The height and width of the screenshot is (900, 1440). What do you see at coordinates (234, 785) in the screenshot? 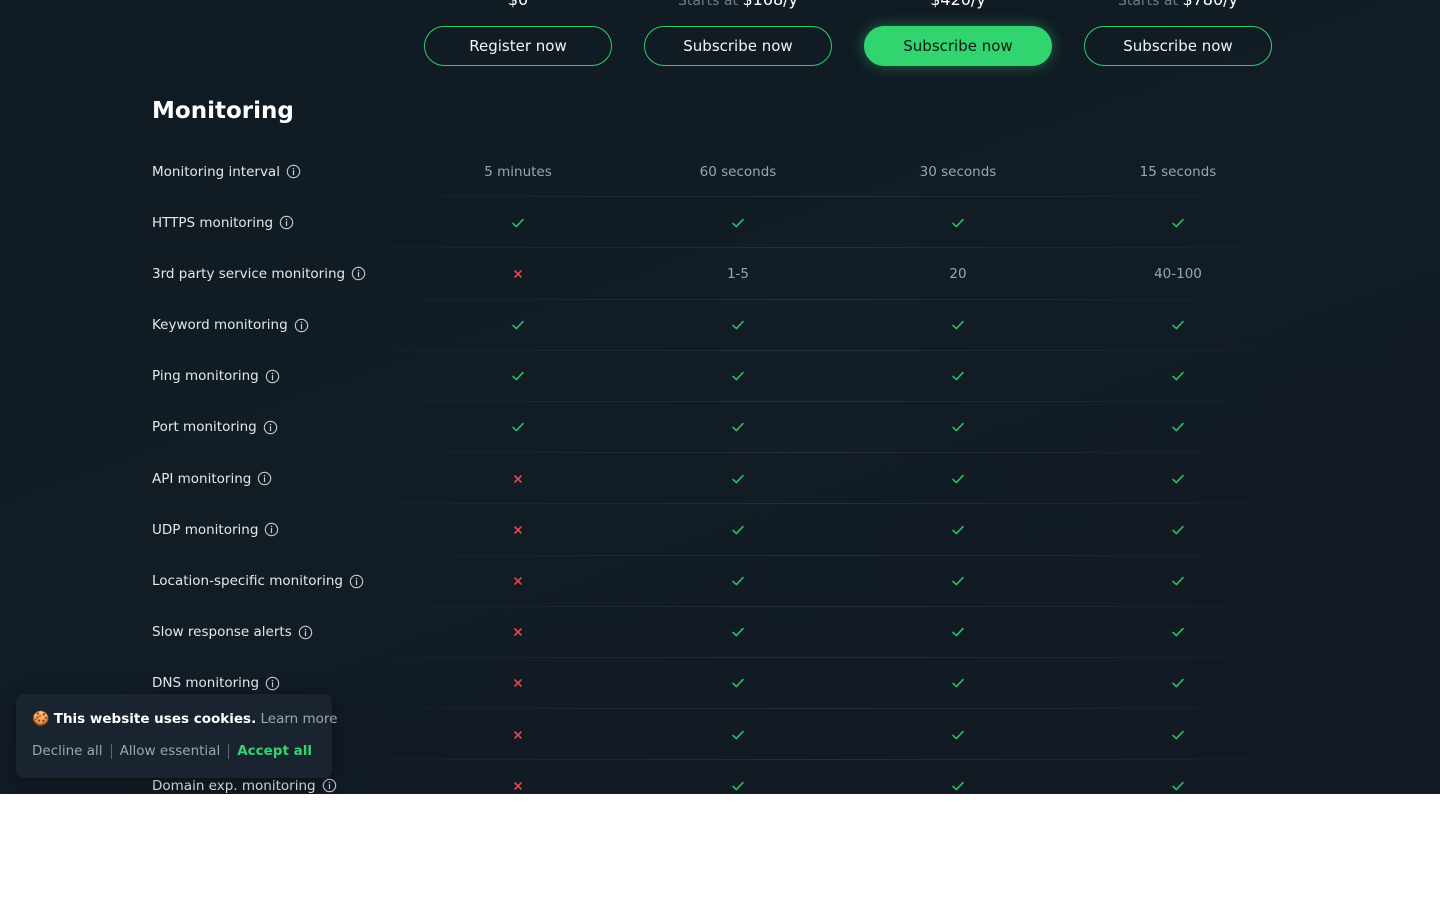
I see `feature-label-text: Domain exp. monitoring` at bounding box center [234, 785].